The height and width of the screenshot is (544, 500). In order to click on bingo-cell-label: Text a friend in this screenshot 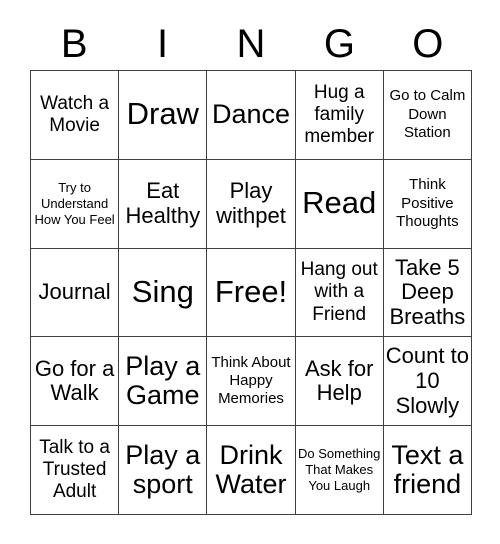, I will do `click(427, 469)`.